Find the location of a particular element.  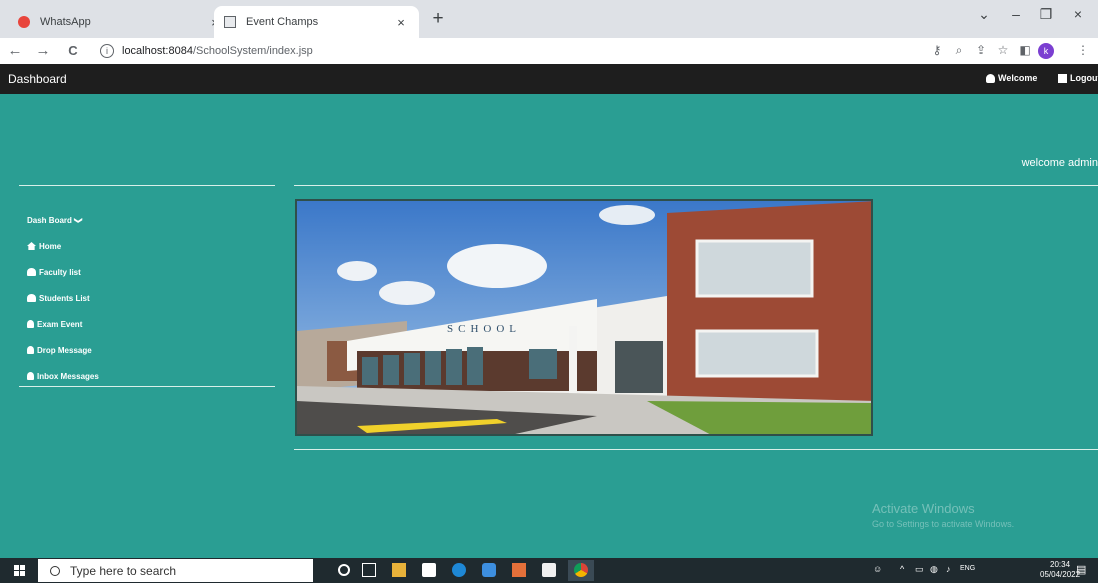

taskbar-search-input: Type here to search is located at coordinates (175, 570).